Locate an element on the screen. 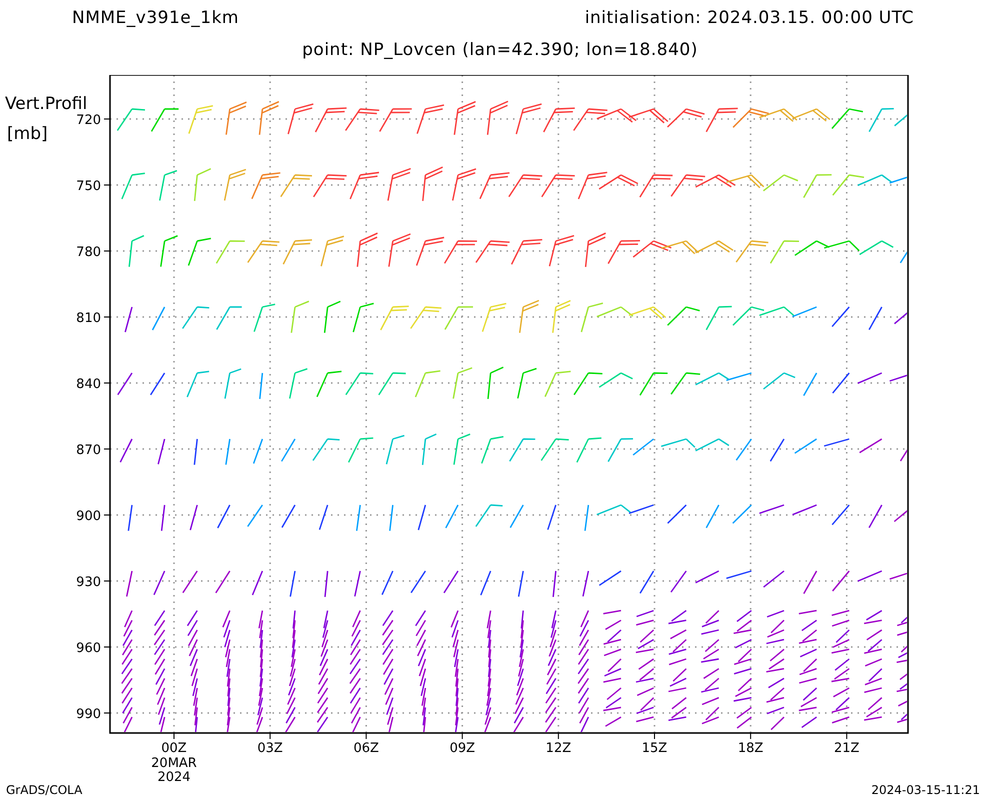  model-name: NMME_v391e_1km is located at coordinates (155, 19).